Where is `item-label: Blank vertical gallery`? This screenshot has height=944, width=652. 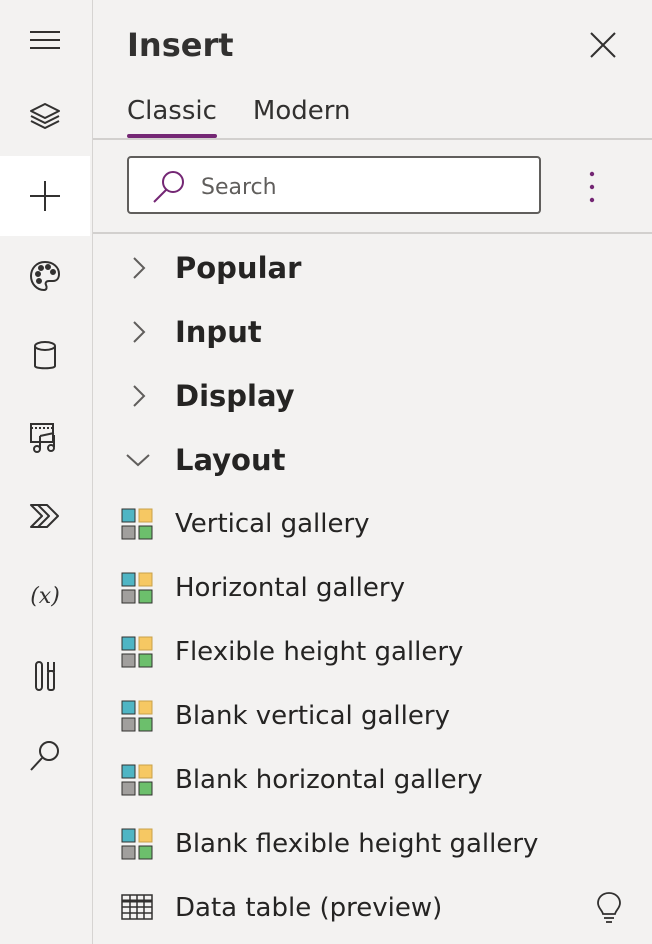
item-label: Blank vertical gallery is located at coordinates (312, 716).